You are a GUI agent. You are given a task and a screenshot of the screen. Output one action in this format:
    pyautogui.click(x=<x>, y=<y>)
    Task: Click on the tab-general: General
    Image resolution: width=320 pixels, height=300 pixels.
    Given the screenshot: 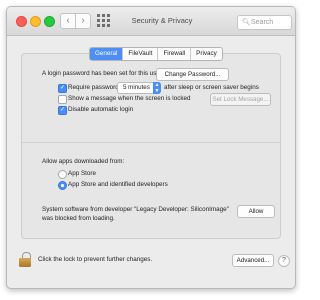 What is the action you would take?
    pyautogui.click(x=106, y=54)
    